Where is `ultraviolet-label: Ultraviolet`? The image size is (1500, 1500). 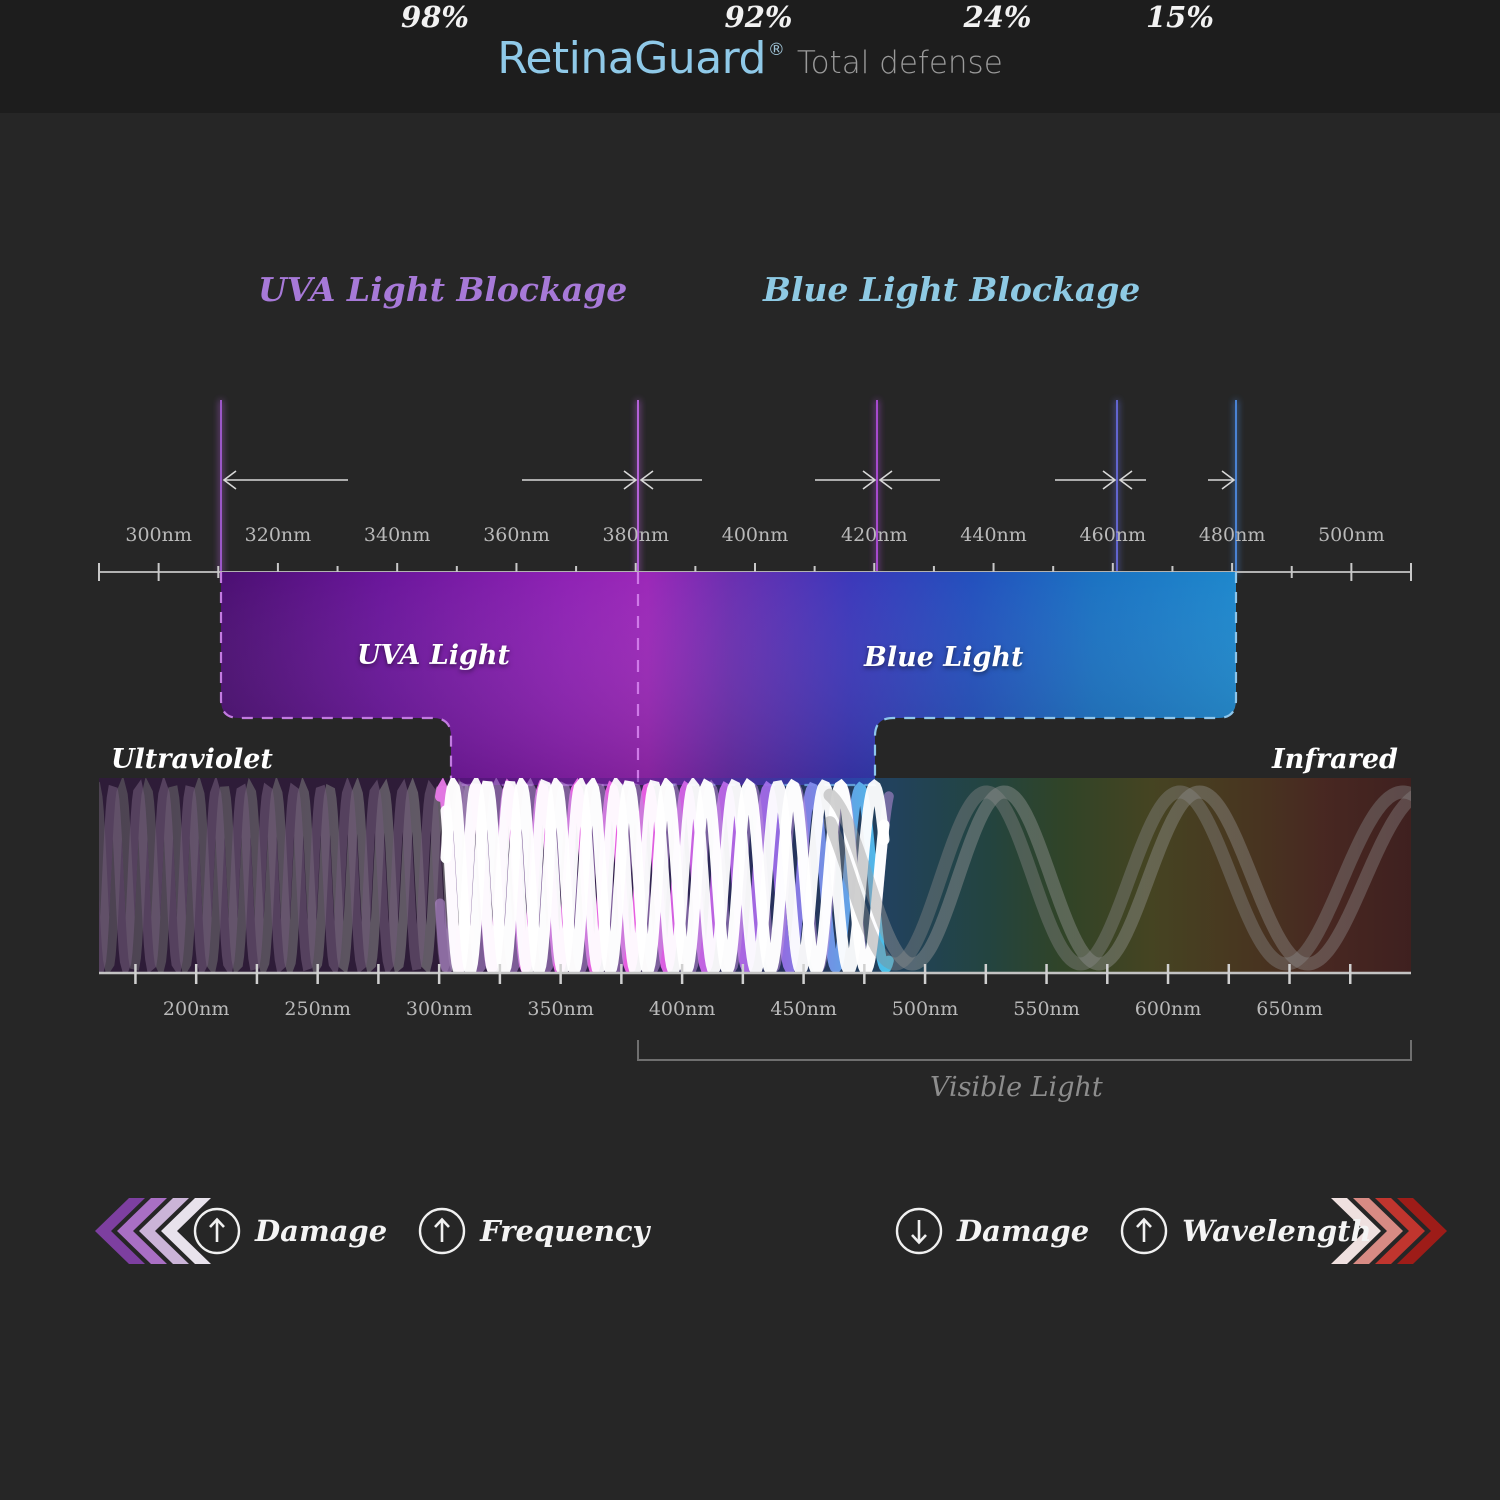
ultraviolet-label: Ultraviolet is located at coordinates (192, 759).